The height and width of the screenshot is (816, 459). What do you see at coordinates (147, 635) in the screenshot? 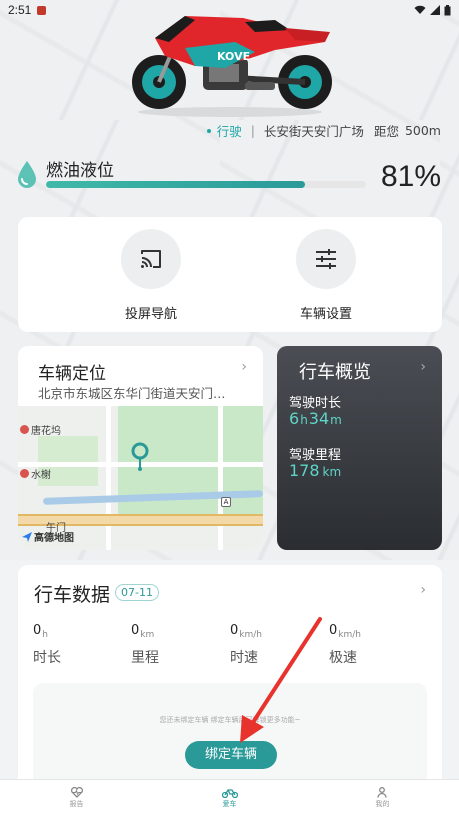
I see `metric-unit: km` at bounding box center [147, 635].